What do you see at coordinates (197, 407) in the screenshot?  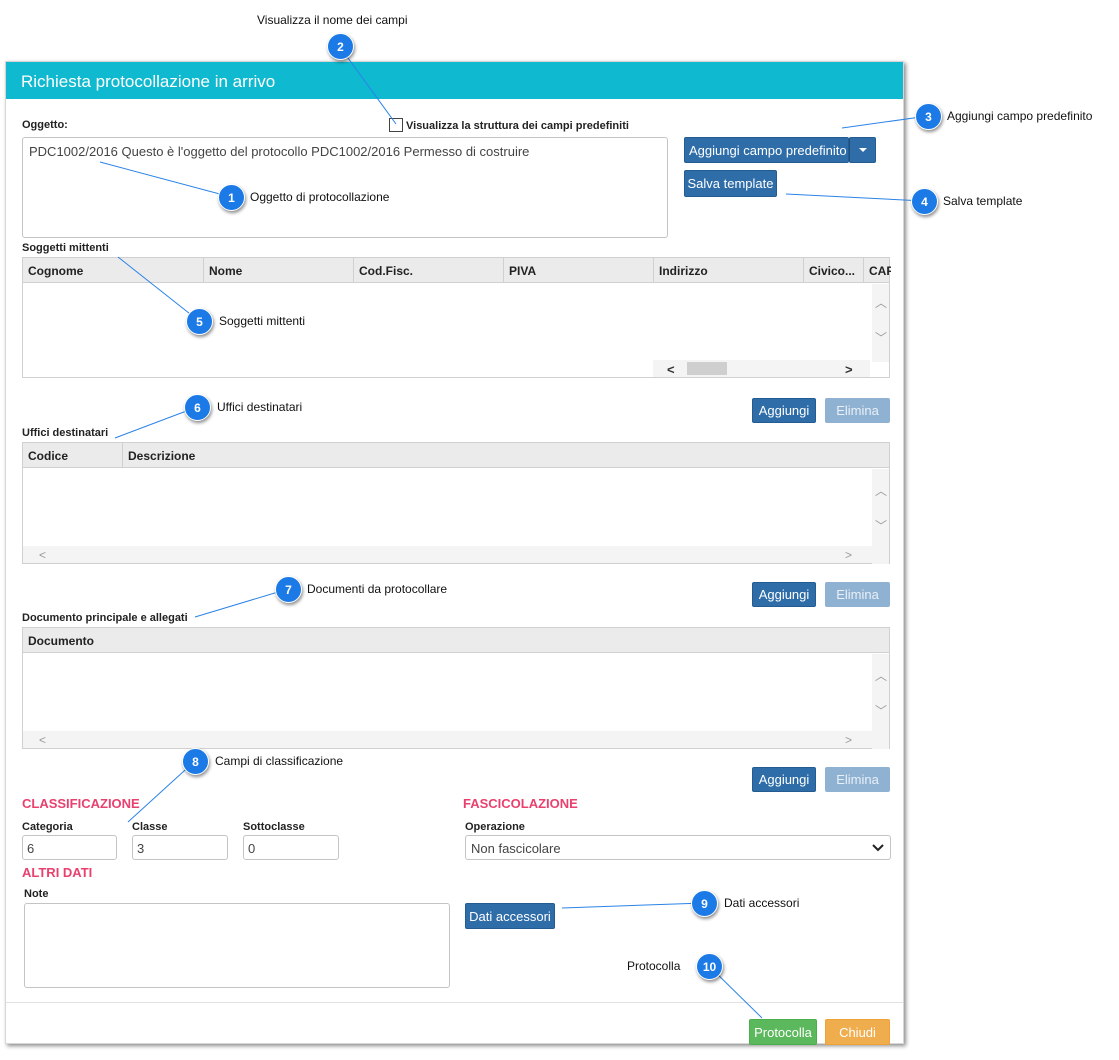 I see `callout-6: 6` at bounding box center [197, 407].